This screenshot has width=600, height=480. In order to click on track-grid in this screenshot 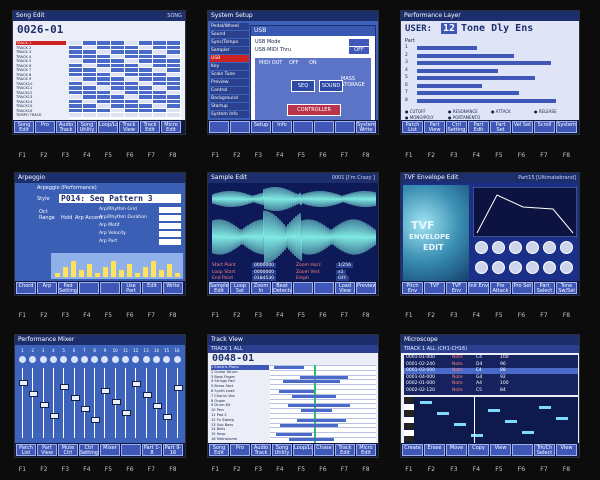, I will do `click(125, 80)`.